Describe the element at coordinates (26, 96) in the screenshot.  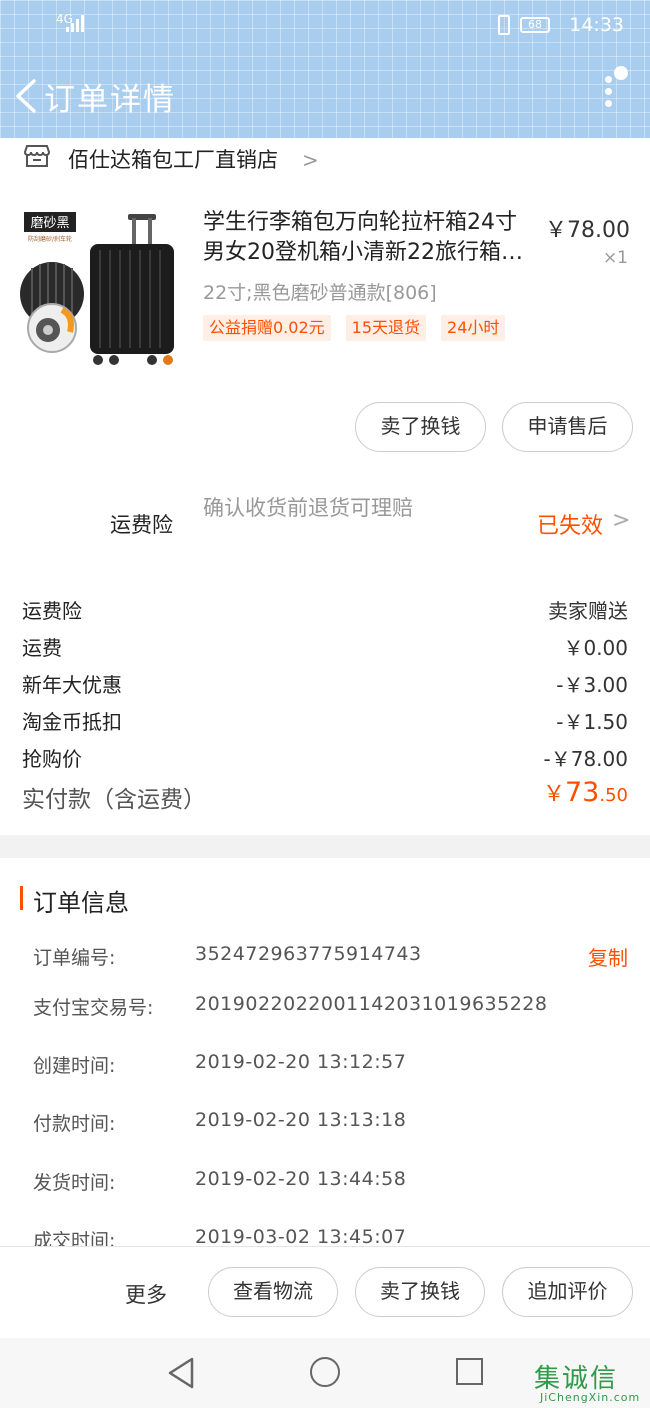
I see `back-arrow-icon` at that location.